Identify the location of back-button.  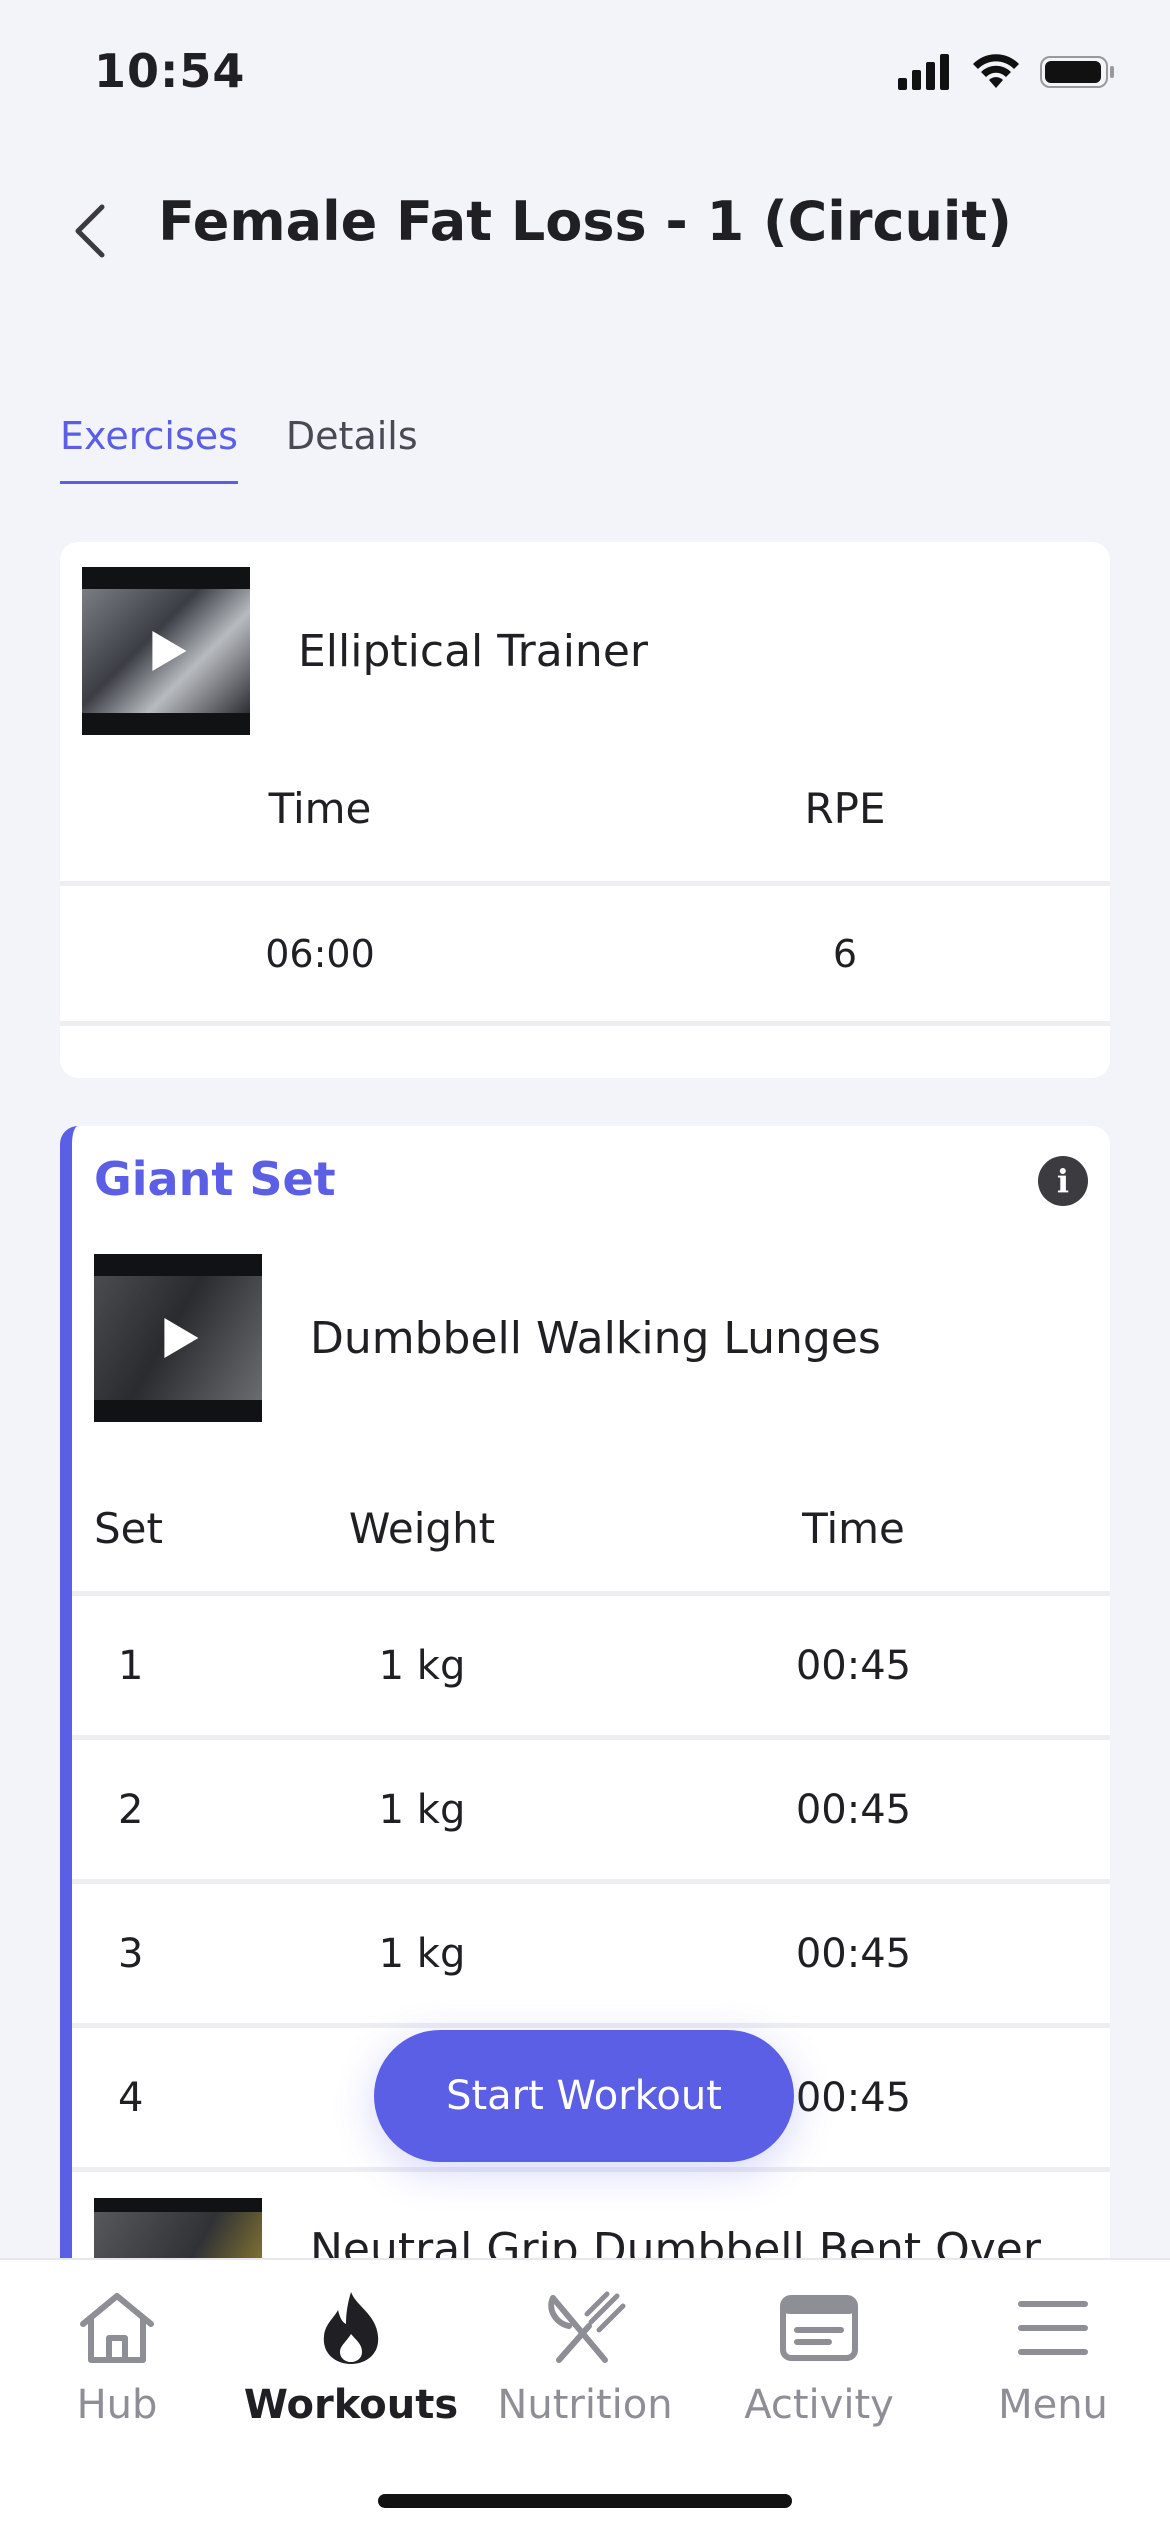
(90, 231).